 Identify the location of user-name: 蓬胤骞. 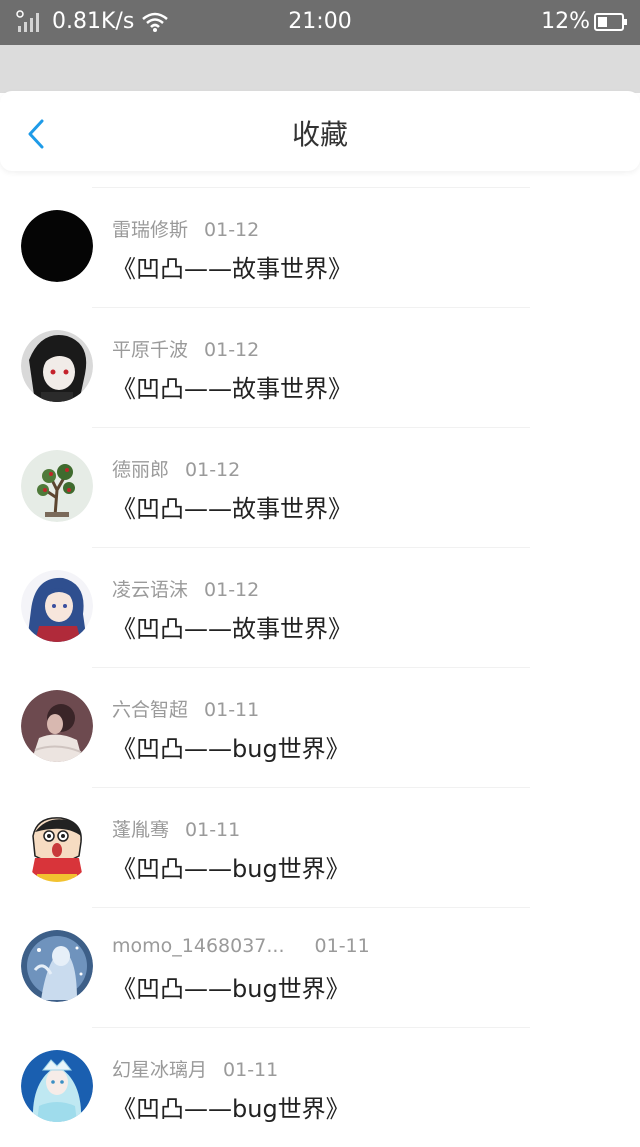
(141, 830).